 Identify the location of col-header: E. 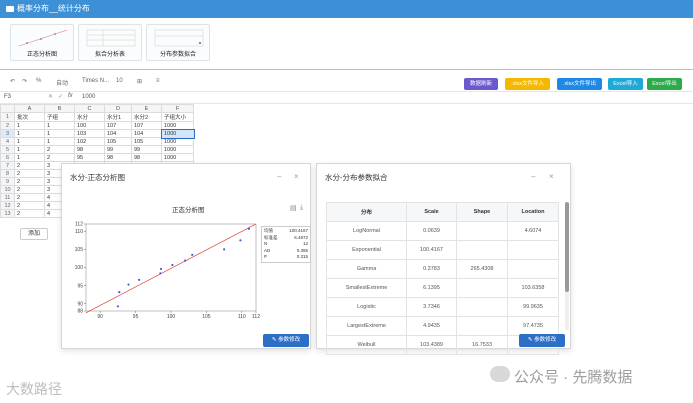
(146, 108).